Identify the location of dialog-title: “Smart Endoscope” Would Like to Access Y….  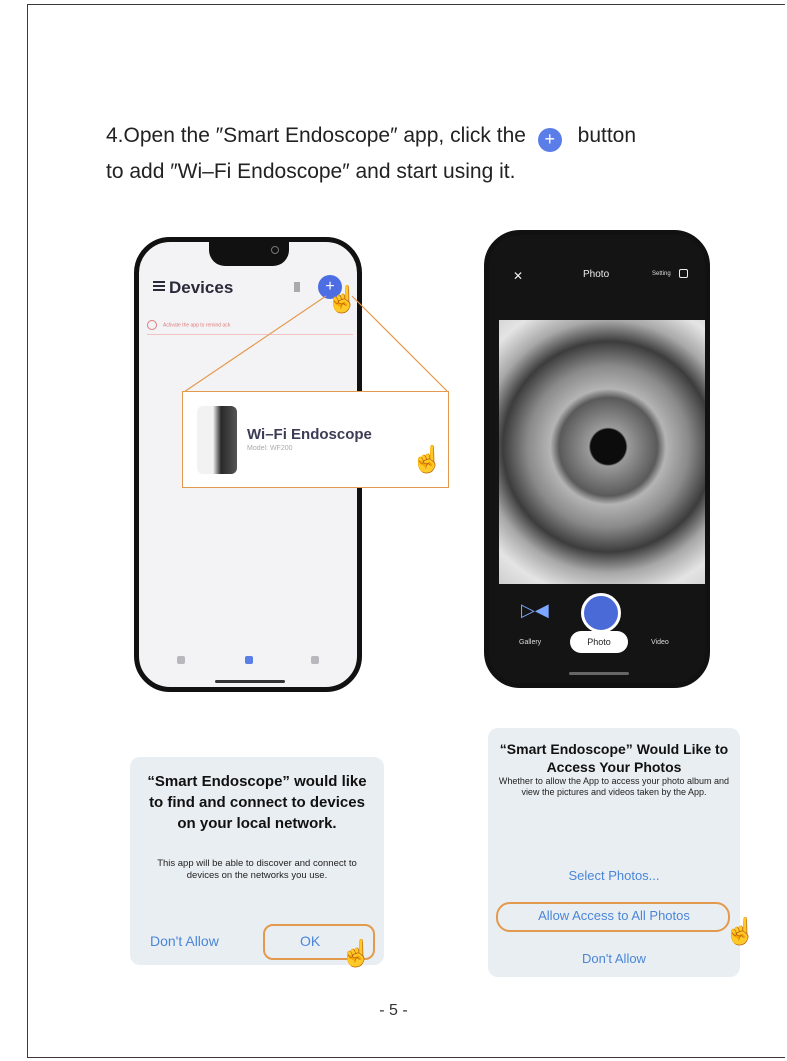
(614, 758).